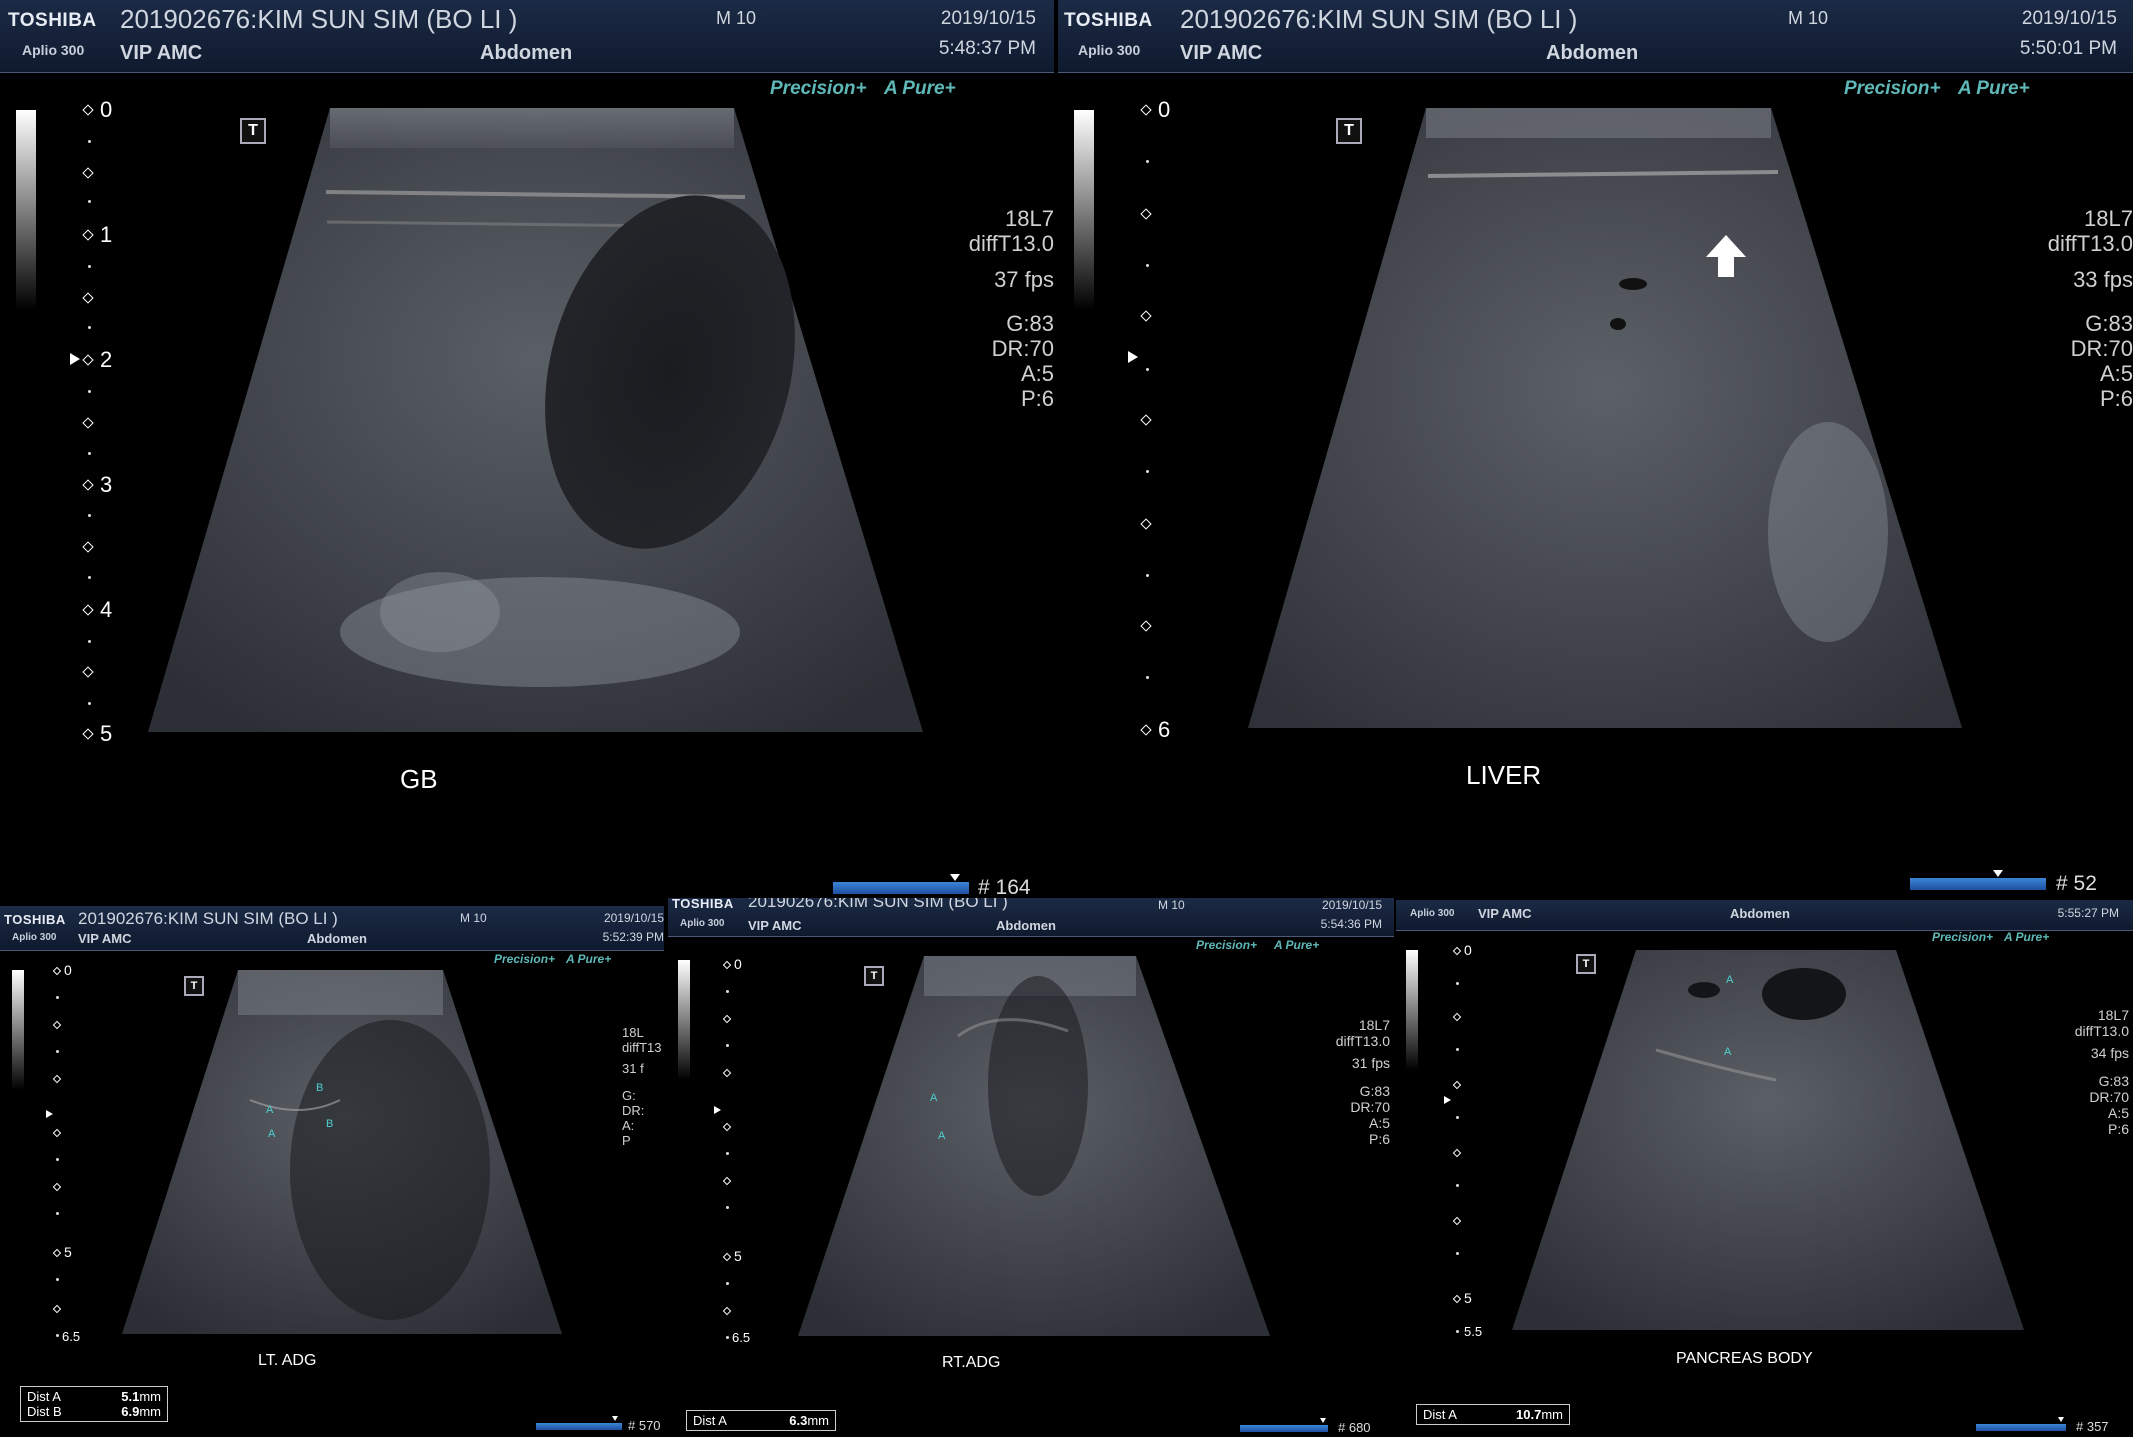 The height and width of the screenshot is (1437, 2133). I want to click on measurement-unit: mm, so click(150, 1411).